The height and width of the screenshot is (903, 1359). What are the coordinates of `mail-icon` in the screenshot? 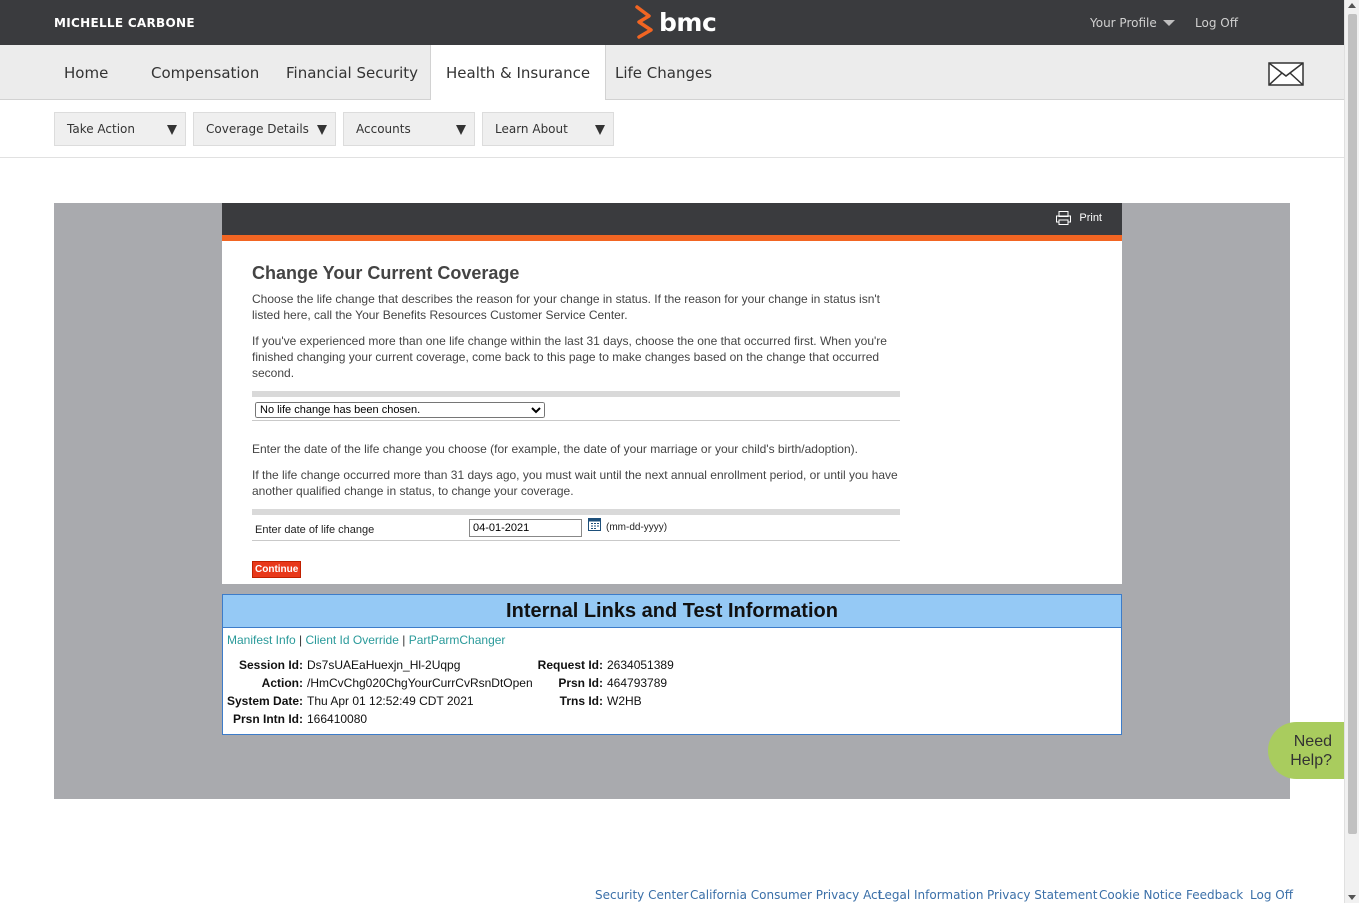 It's located at (1286, 74).